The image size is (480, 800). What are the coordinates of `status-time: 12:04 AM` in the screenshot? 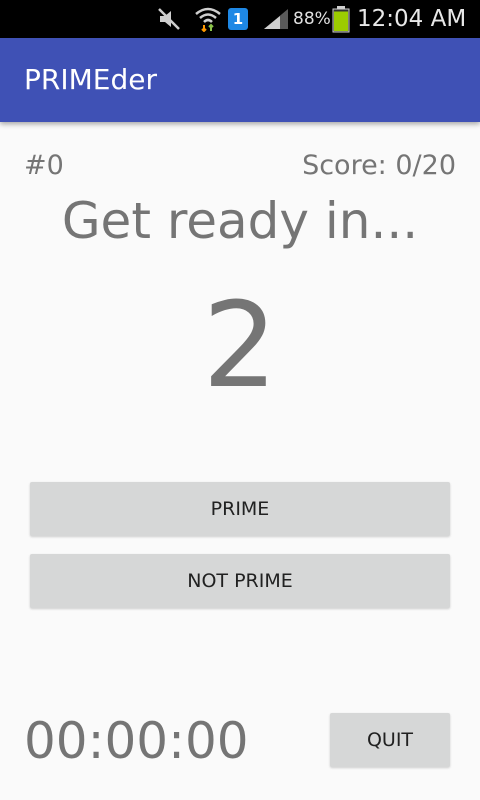 It's located at (412, 19).